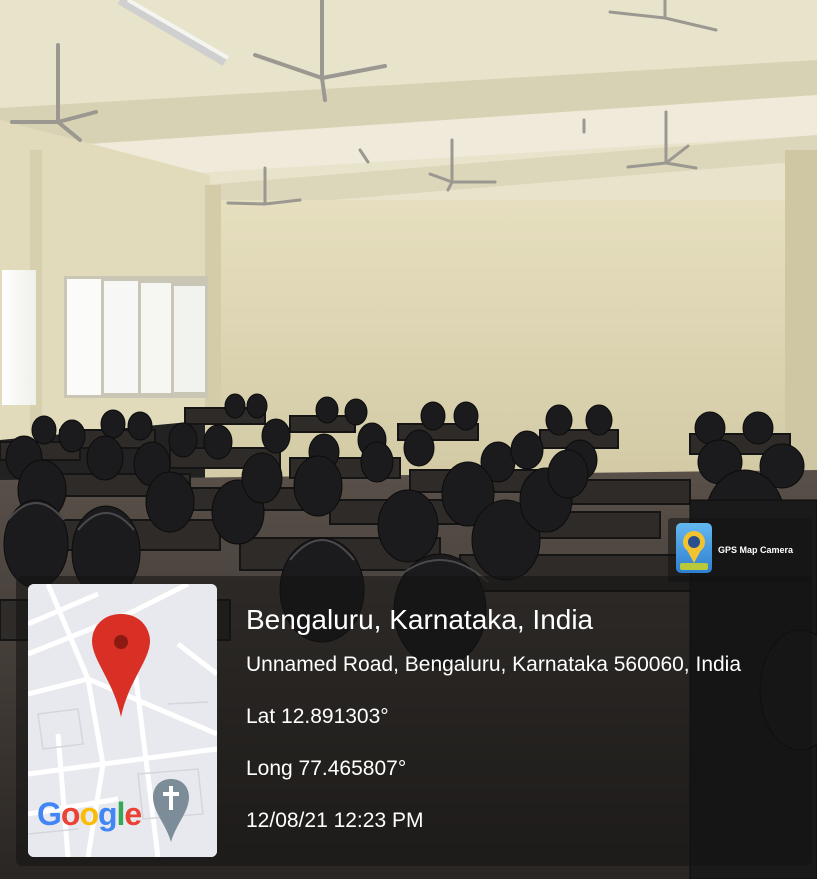  What do you see at coordinates (49, 814) in the screenshot?
I see `google-logo-letter: G` at bounding box center [49, 814].